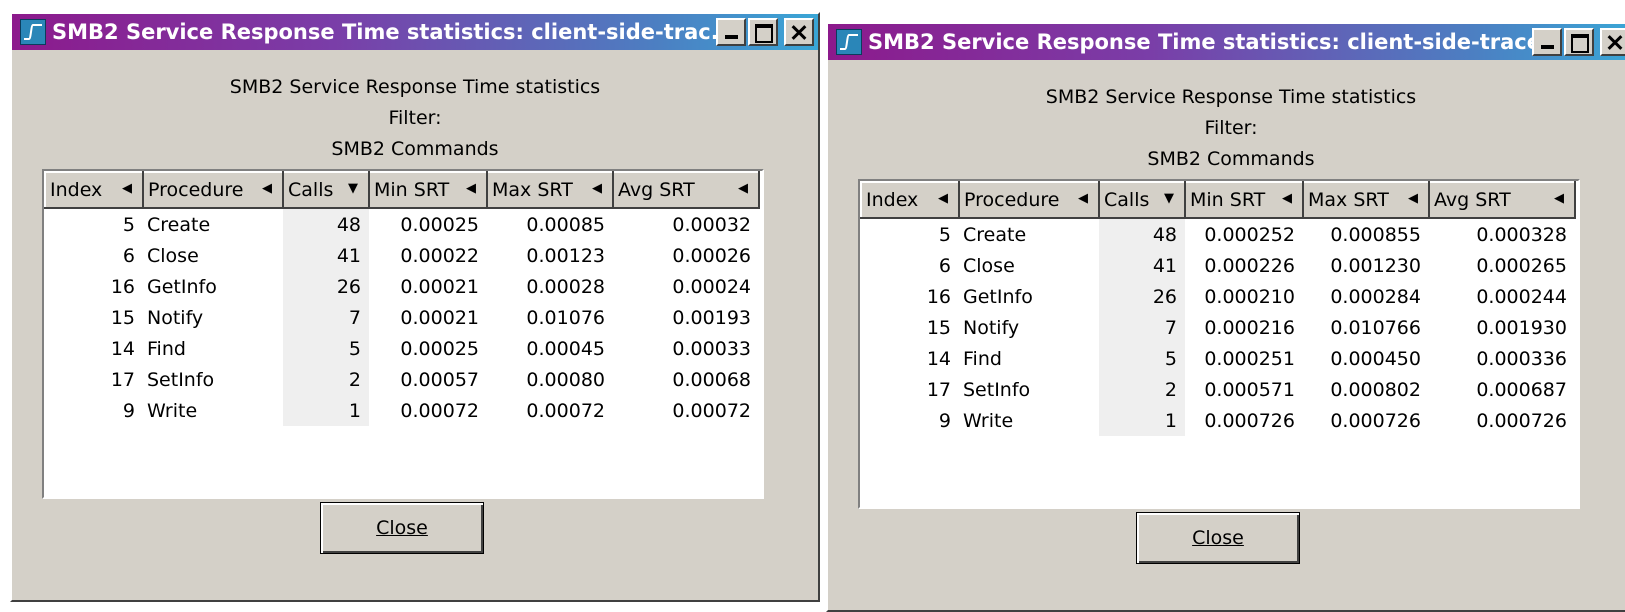 Image resolution: width=1625 pixels, height=612 pixels. What do you see at coordinates (997, 389) in the screenshot?
I see `cell-procedure: SetInfo` at bounding box center [997, 389].